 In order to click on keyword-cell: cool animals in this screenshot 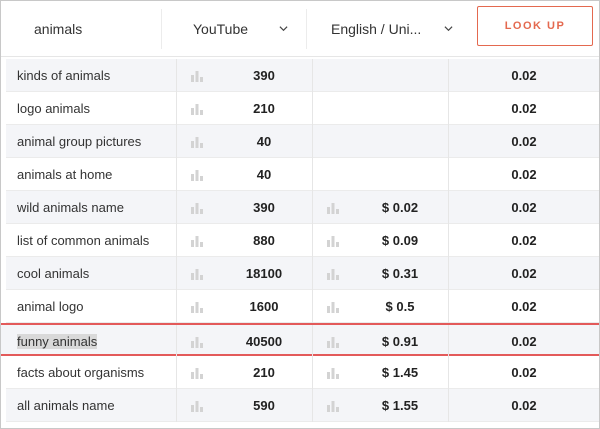, I will do `click(91, 273)`.